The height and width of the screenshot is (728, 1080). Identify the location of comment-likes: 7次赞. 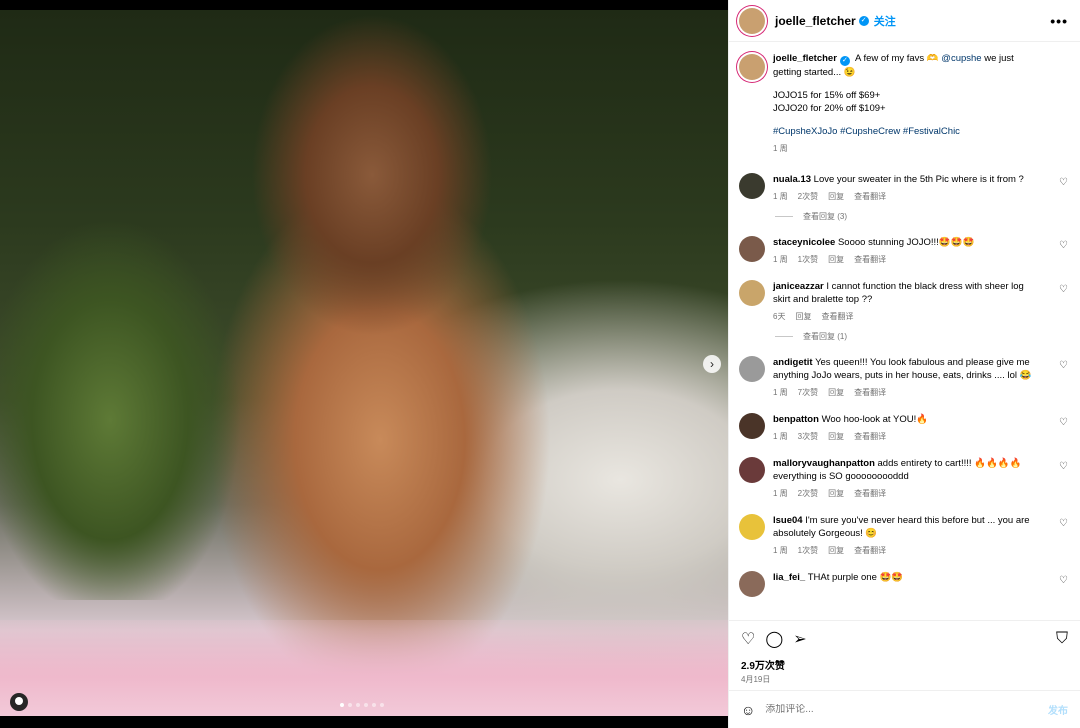
(808, 392).